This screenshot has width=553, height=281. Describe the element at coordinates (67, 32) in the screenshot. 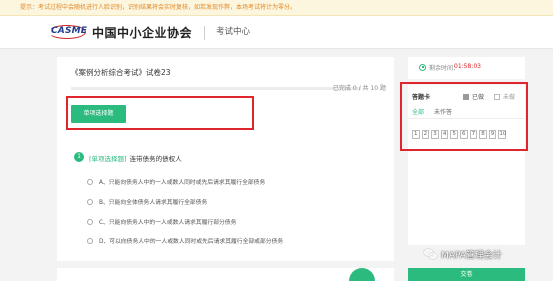

I see `casme-logo-icon: CASME` at that location.